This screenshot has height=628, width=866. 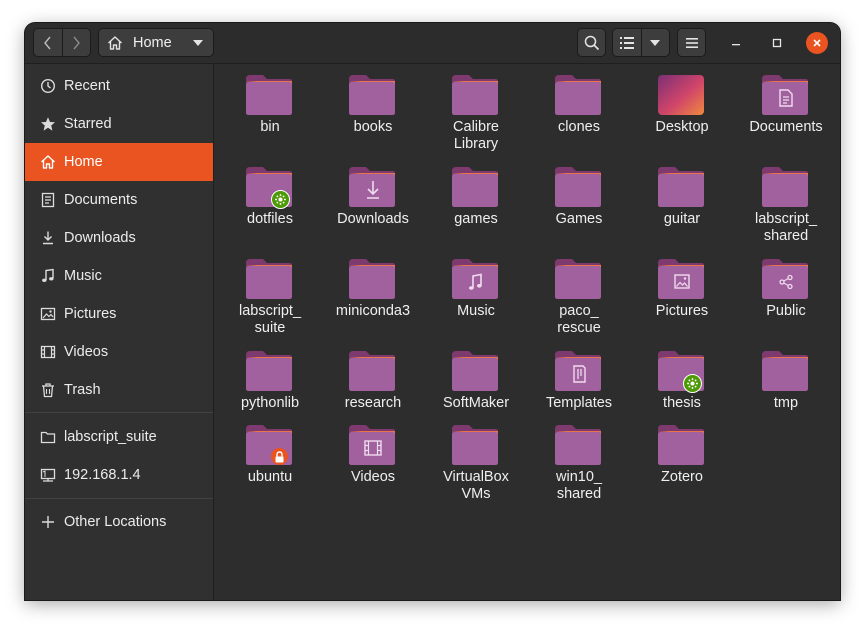 What do you see at coordinates (270, 104) in the screenshot?
I see `file-item-bin: bin` at bounding box center [270, 104].